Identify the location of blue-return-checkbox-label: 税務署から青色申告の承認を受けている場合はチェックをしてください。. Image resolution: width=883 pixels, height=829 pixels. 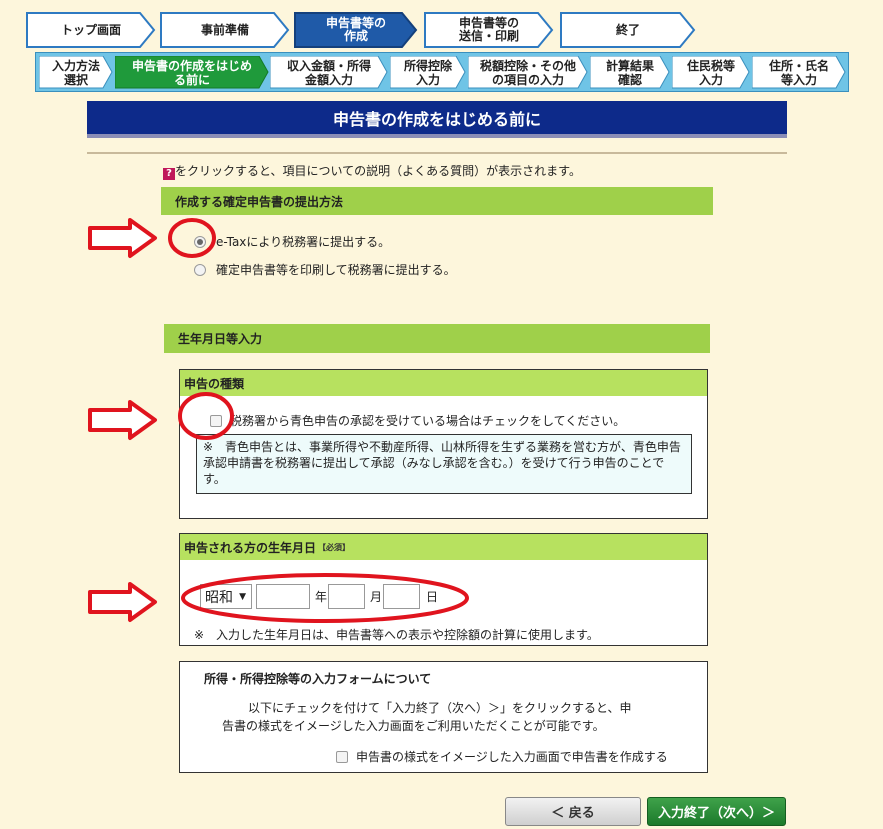
(428, 421).